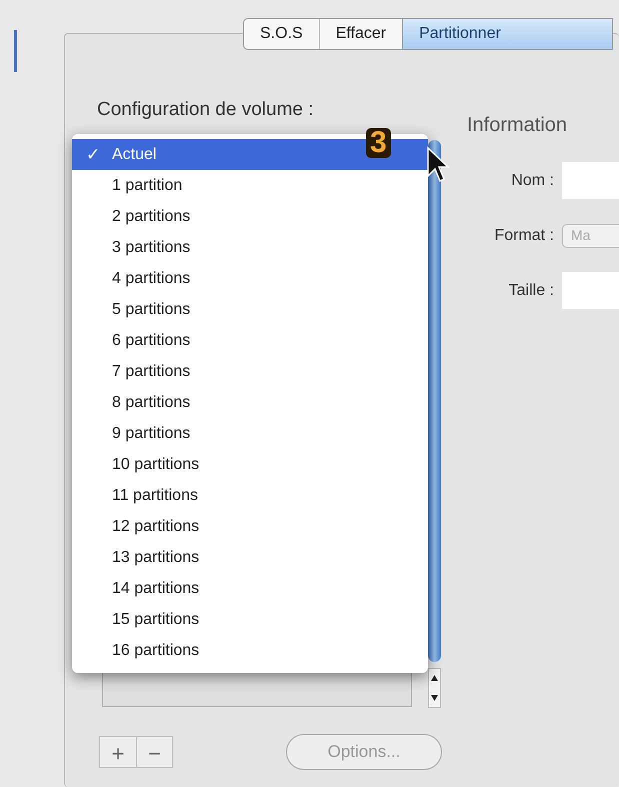  What do you see at coordinates (434, 688) in the screenshot?
I see `stepper` at bounding box center [434, 688].